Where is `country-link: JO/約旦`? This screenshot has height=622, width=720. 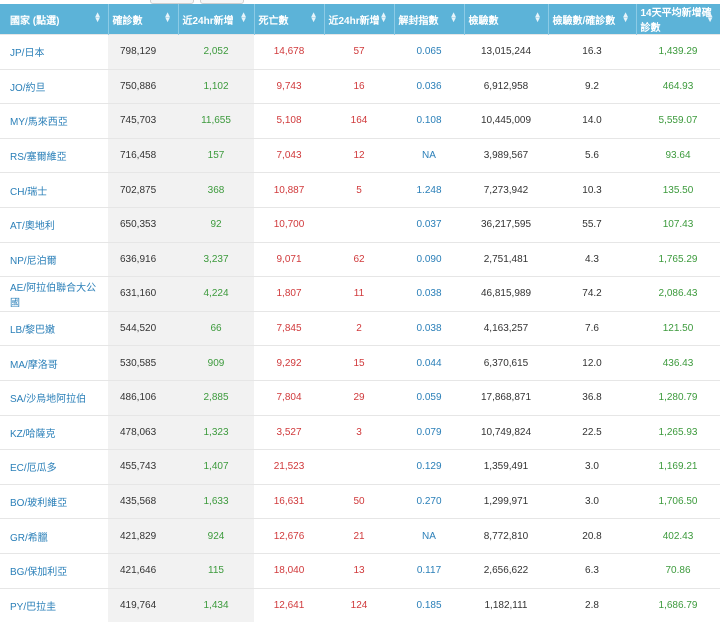 country-link: JO/約旦 is located at coordinates (54, 86).